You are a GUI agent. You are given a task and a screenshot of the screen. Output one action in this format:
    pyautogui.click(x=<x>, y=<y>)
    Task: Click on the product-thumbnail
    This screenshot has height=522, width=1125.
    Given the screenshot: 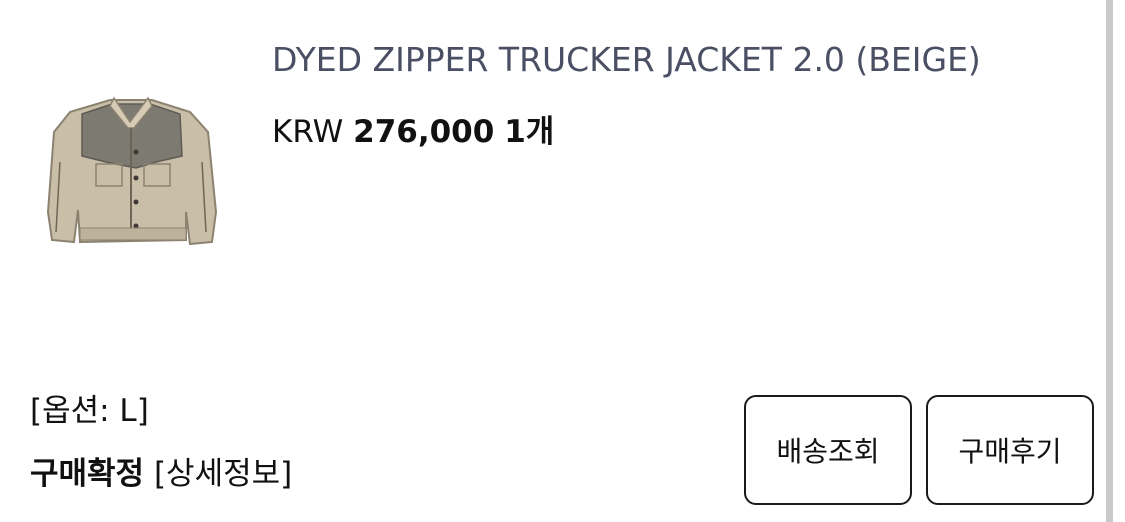 What is the action you would take?
    pyautogui.click(x=131, y=174)
    